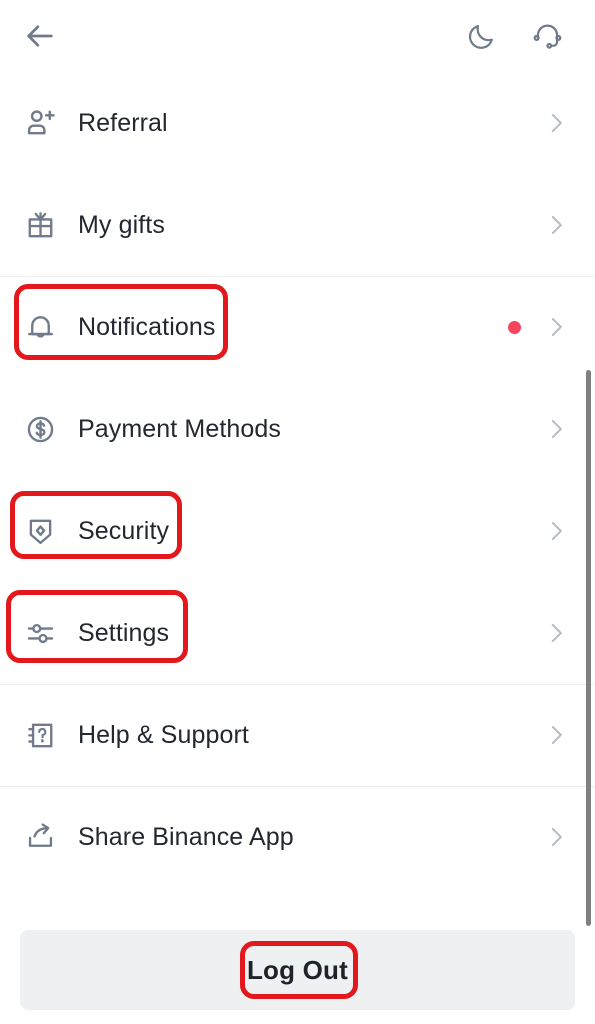  I want to click on share-icon, so click(45, 837).